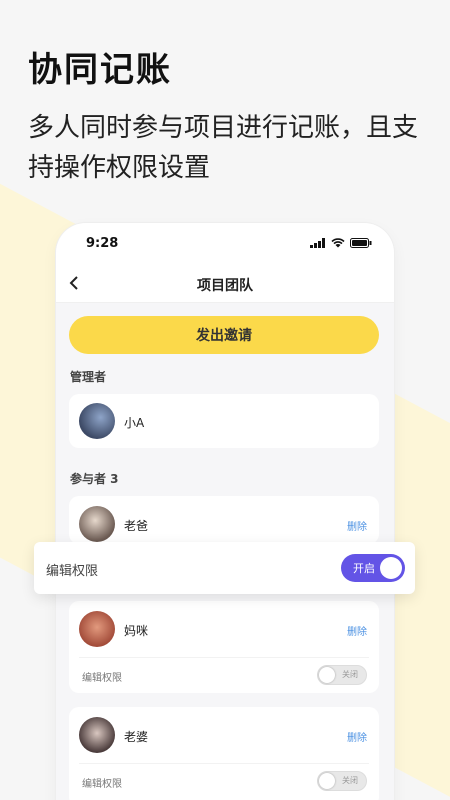 The width and height of the screenshot is (450, 800). Describe the element at coordinates (361, 243) in the screenshot. I see `battery-icon` at that location.